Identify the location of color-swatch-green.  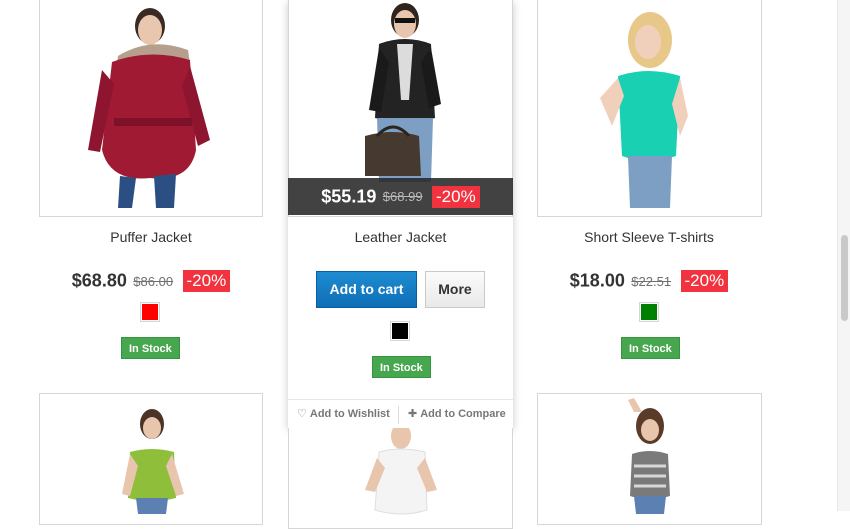
(649, 312).